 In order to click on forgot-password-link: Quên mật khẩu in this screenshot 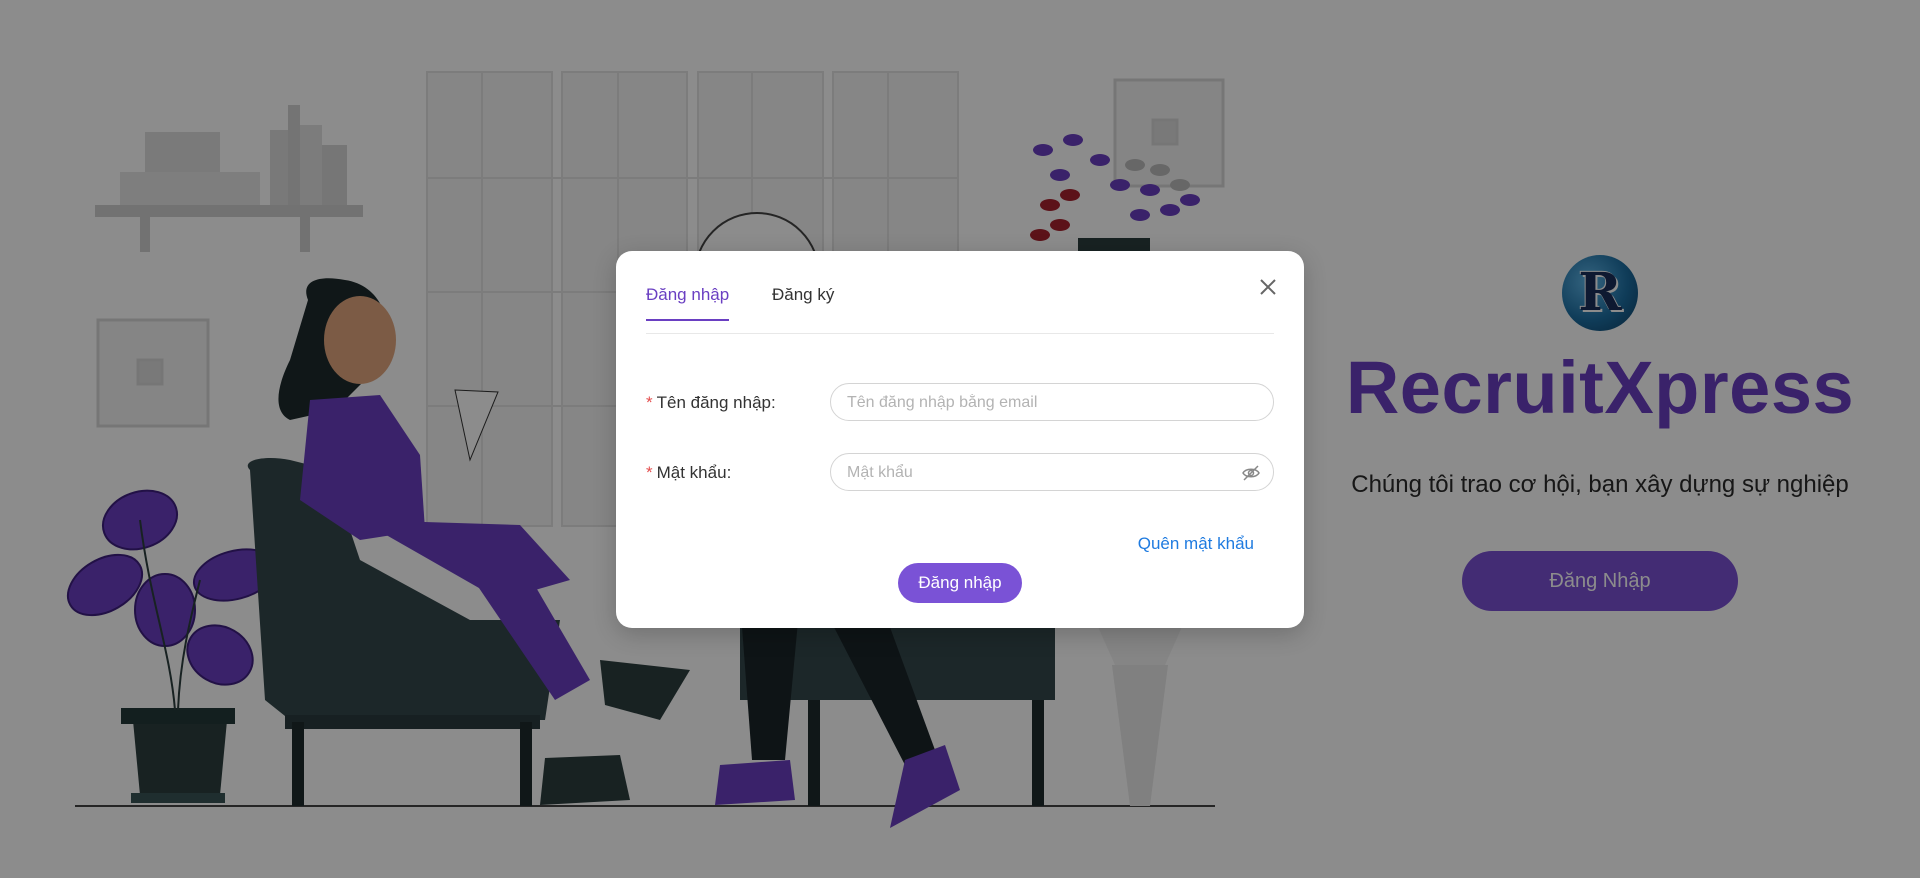, I will do `click(1196, 544)`.